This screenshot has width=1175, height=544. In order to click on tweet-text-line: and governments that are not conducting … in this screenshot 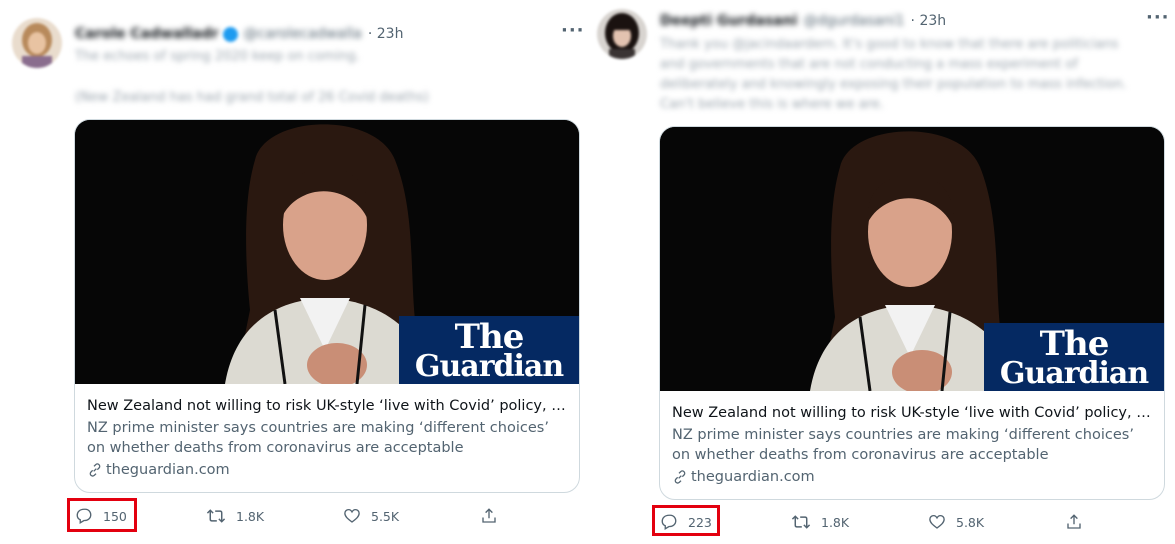, I will do `click(869, 64)`.